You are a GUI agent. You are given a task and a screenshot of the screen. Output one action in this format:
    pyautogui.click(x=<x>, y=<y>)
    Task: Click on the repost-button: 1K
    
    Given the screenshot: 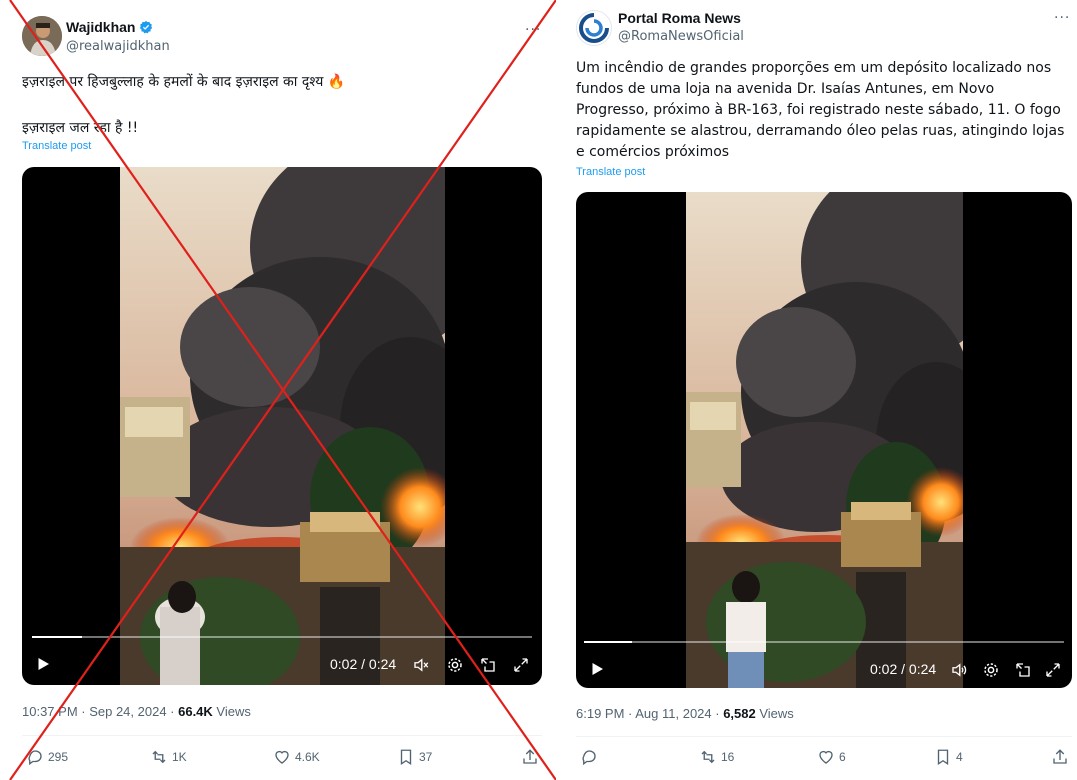 What is the action you would take?
    pyautogui.click(x=168, y=757)
    